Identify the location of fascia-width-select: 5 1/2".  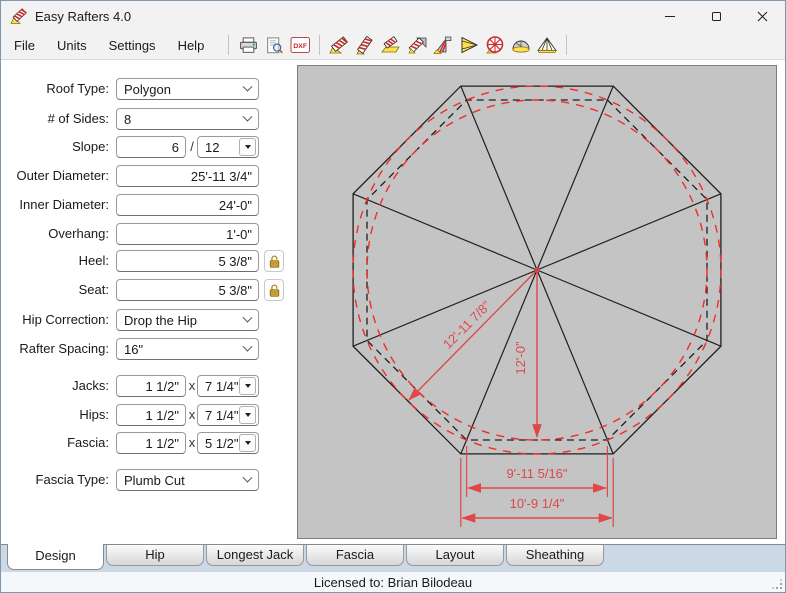
(228, 443).